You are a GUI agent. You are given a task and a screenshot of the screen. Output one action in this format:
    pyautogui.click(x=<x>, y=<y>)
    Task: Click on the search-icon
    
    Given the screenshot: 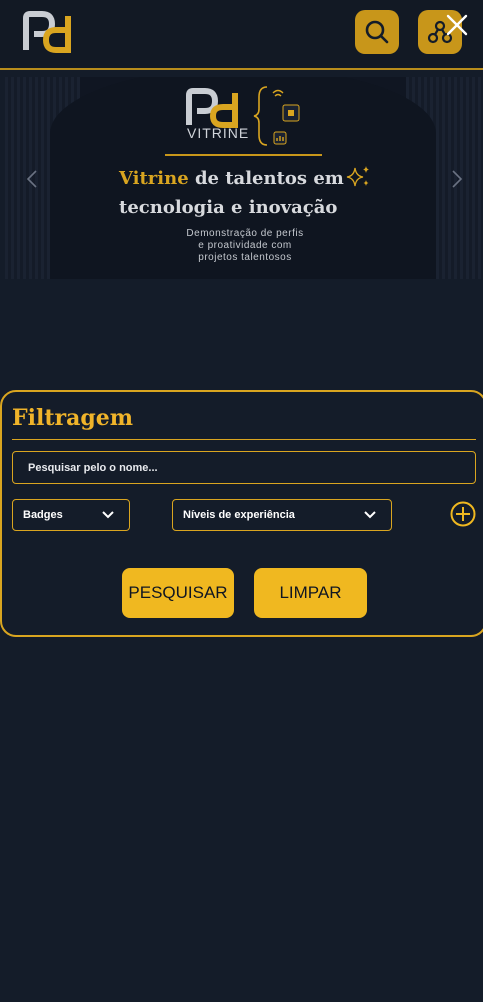 What is the action you would take?
    pyautogui.click(x=377, y=32)
    